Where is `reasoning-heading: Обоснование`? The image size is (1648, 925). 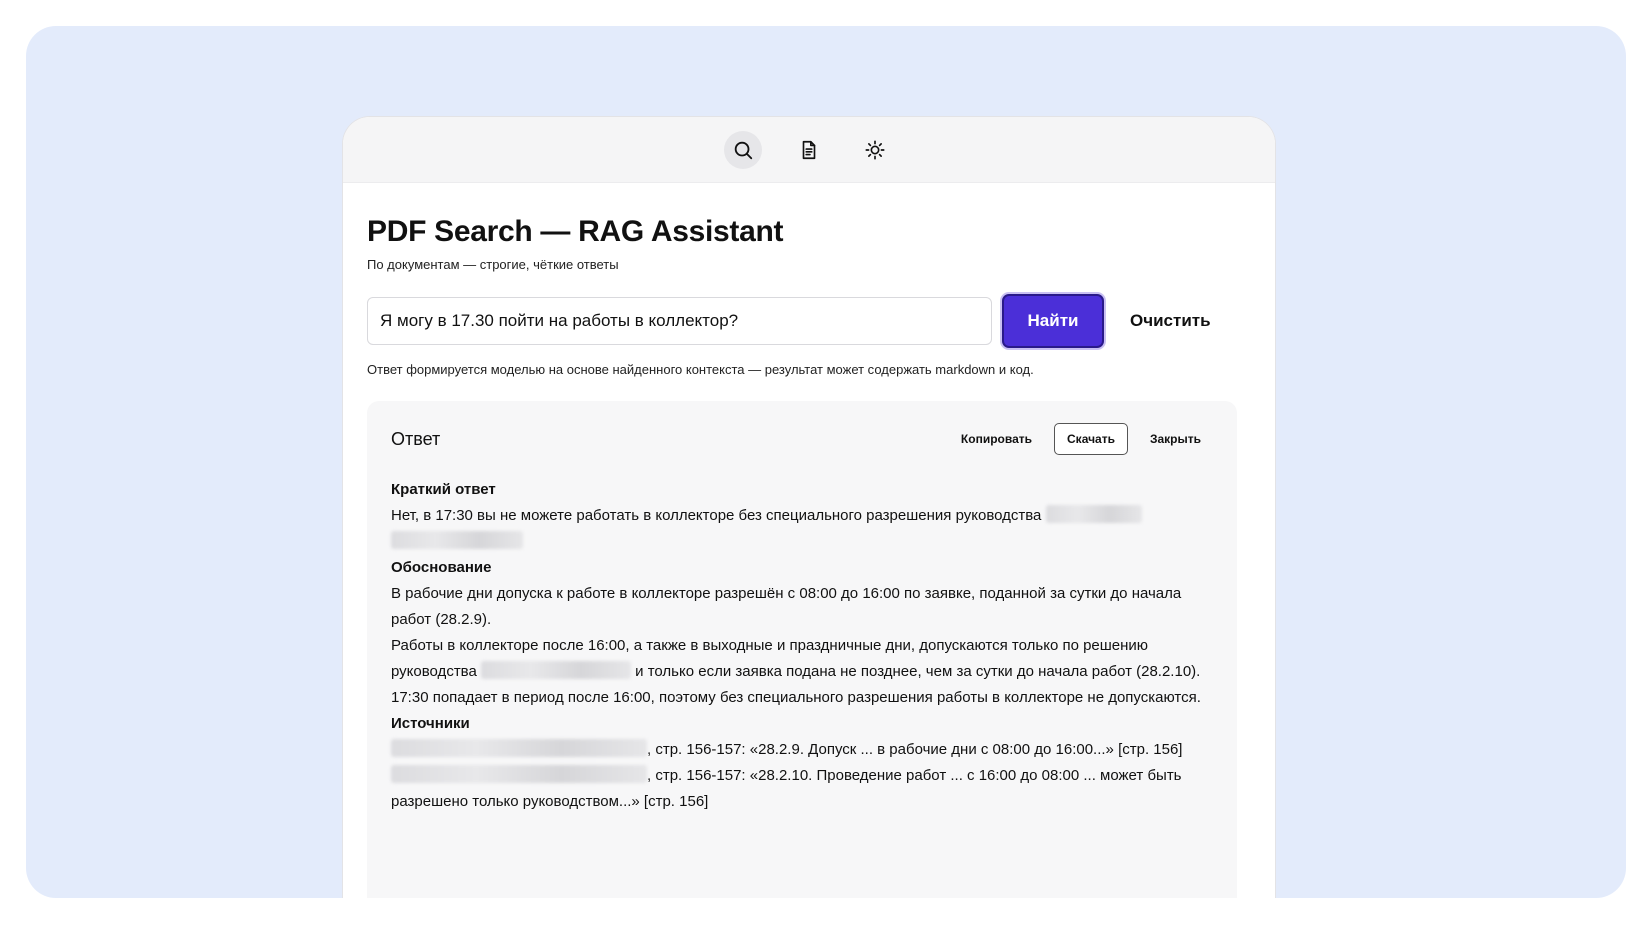
reasoning-heading: Обоснование is located at coordinates (441, 567).